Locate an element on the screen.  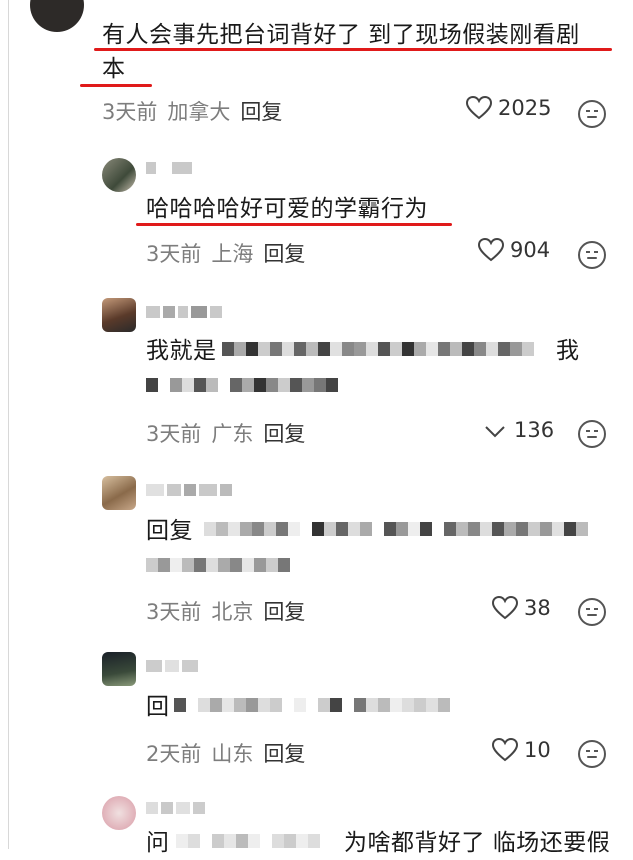
like-button: 904 is located at coordinates (514, 250).